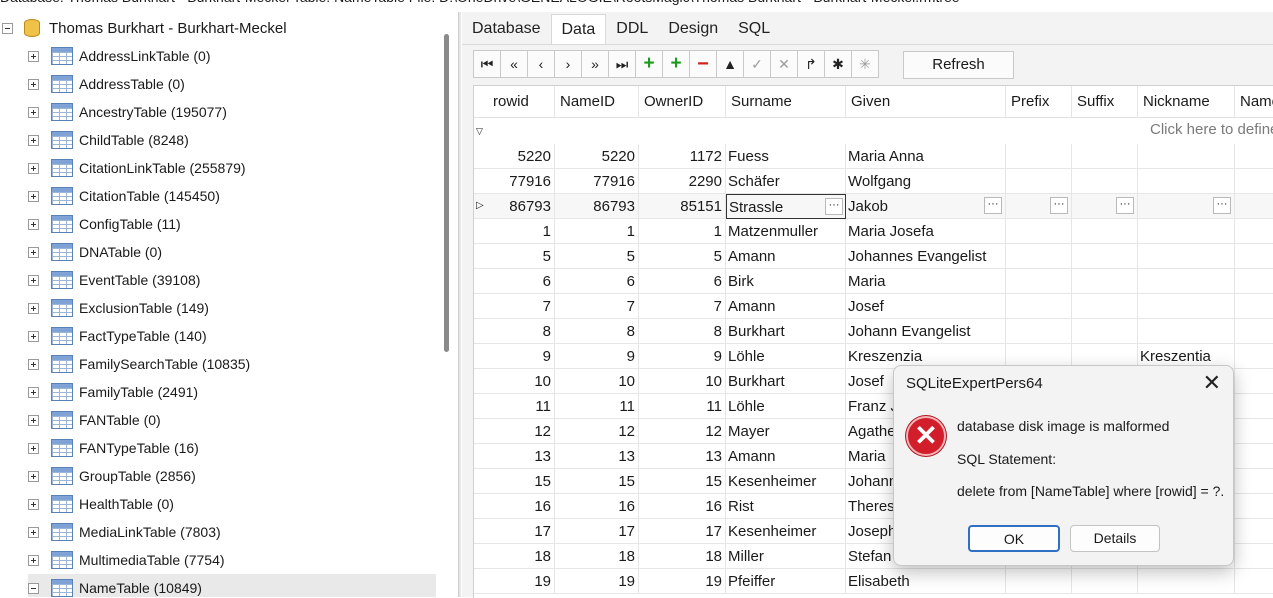 This screenshot has height=598, width=1273. Describe the element at coordinates (693, 29) in the screenshot. I see `tab-design: Design` at that location.